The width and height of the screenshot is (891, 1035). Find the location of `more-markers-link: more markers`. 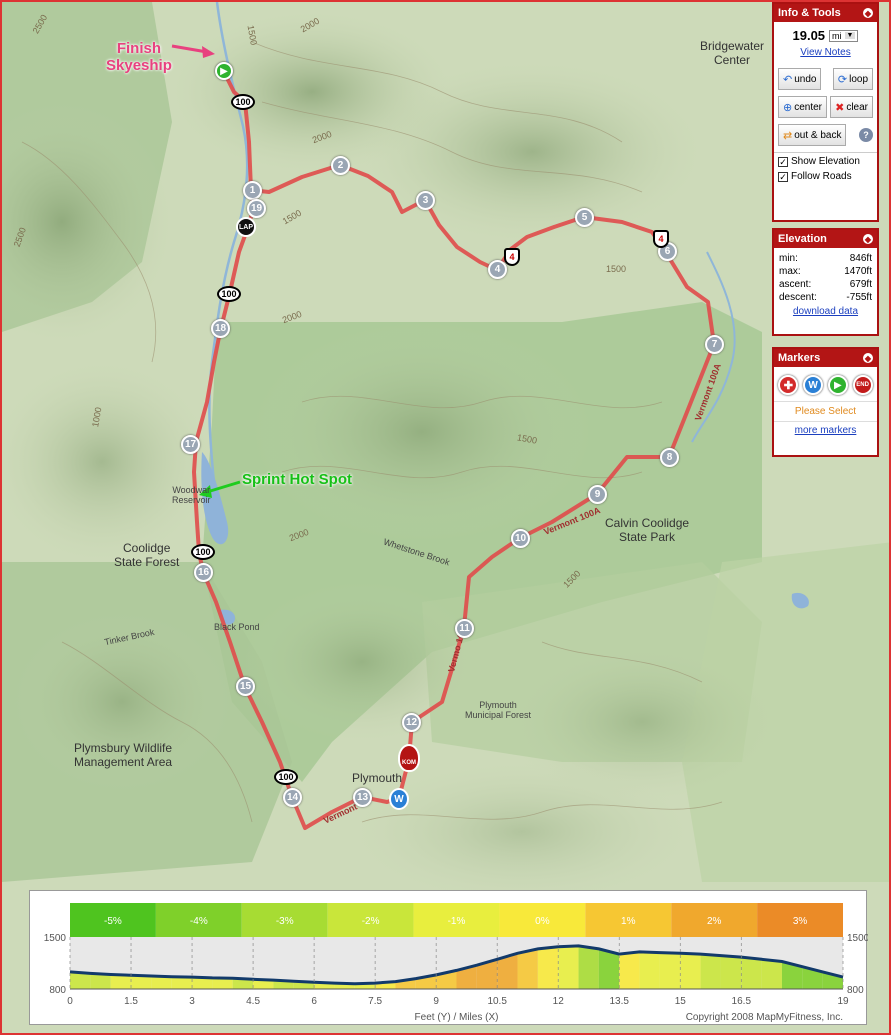

more-markers-link: more markers is located at coordinates (826, 430).